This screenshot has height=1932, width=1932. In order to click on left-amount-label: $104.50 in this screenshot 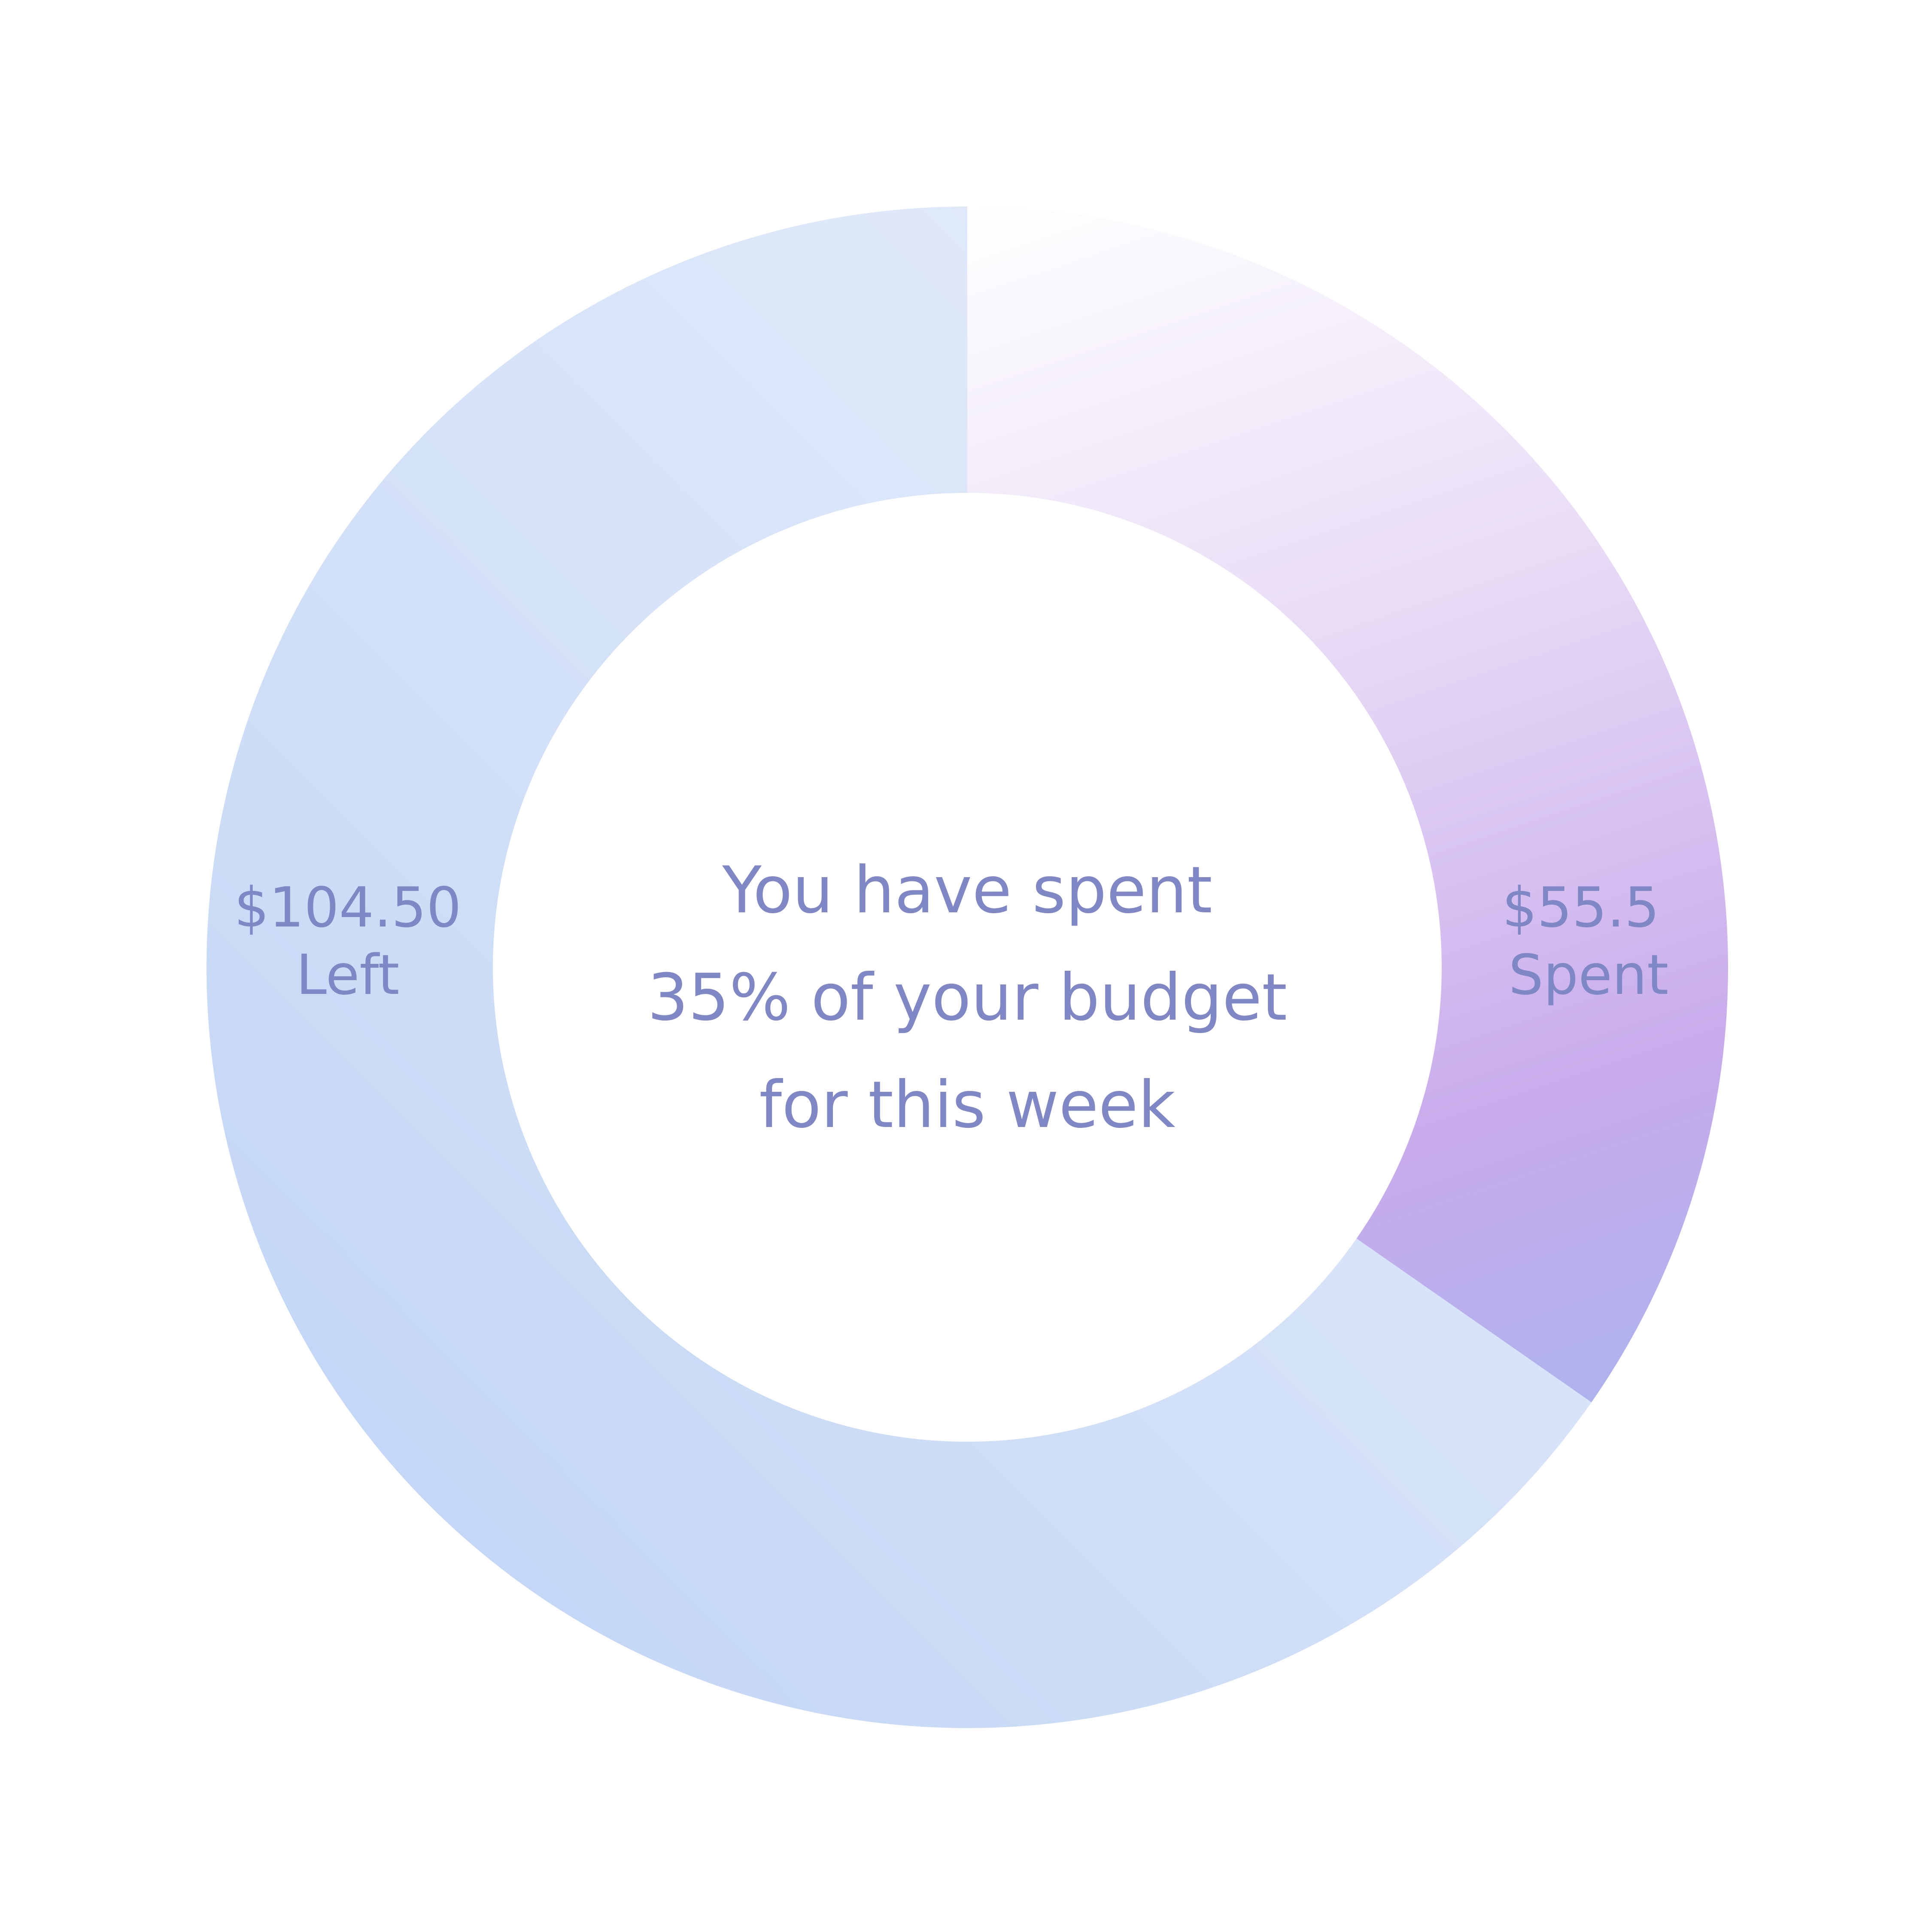, I will do `click(347, 908)`.